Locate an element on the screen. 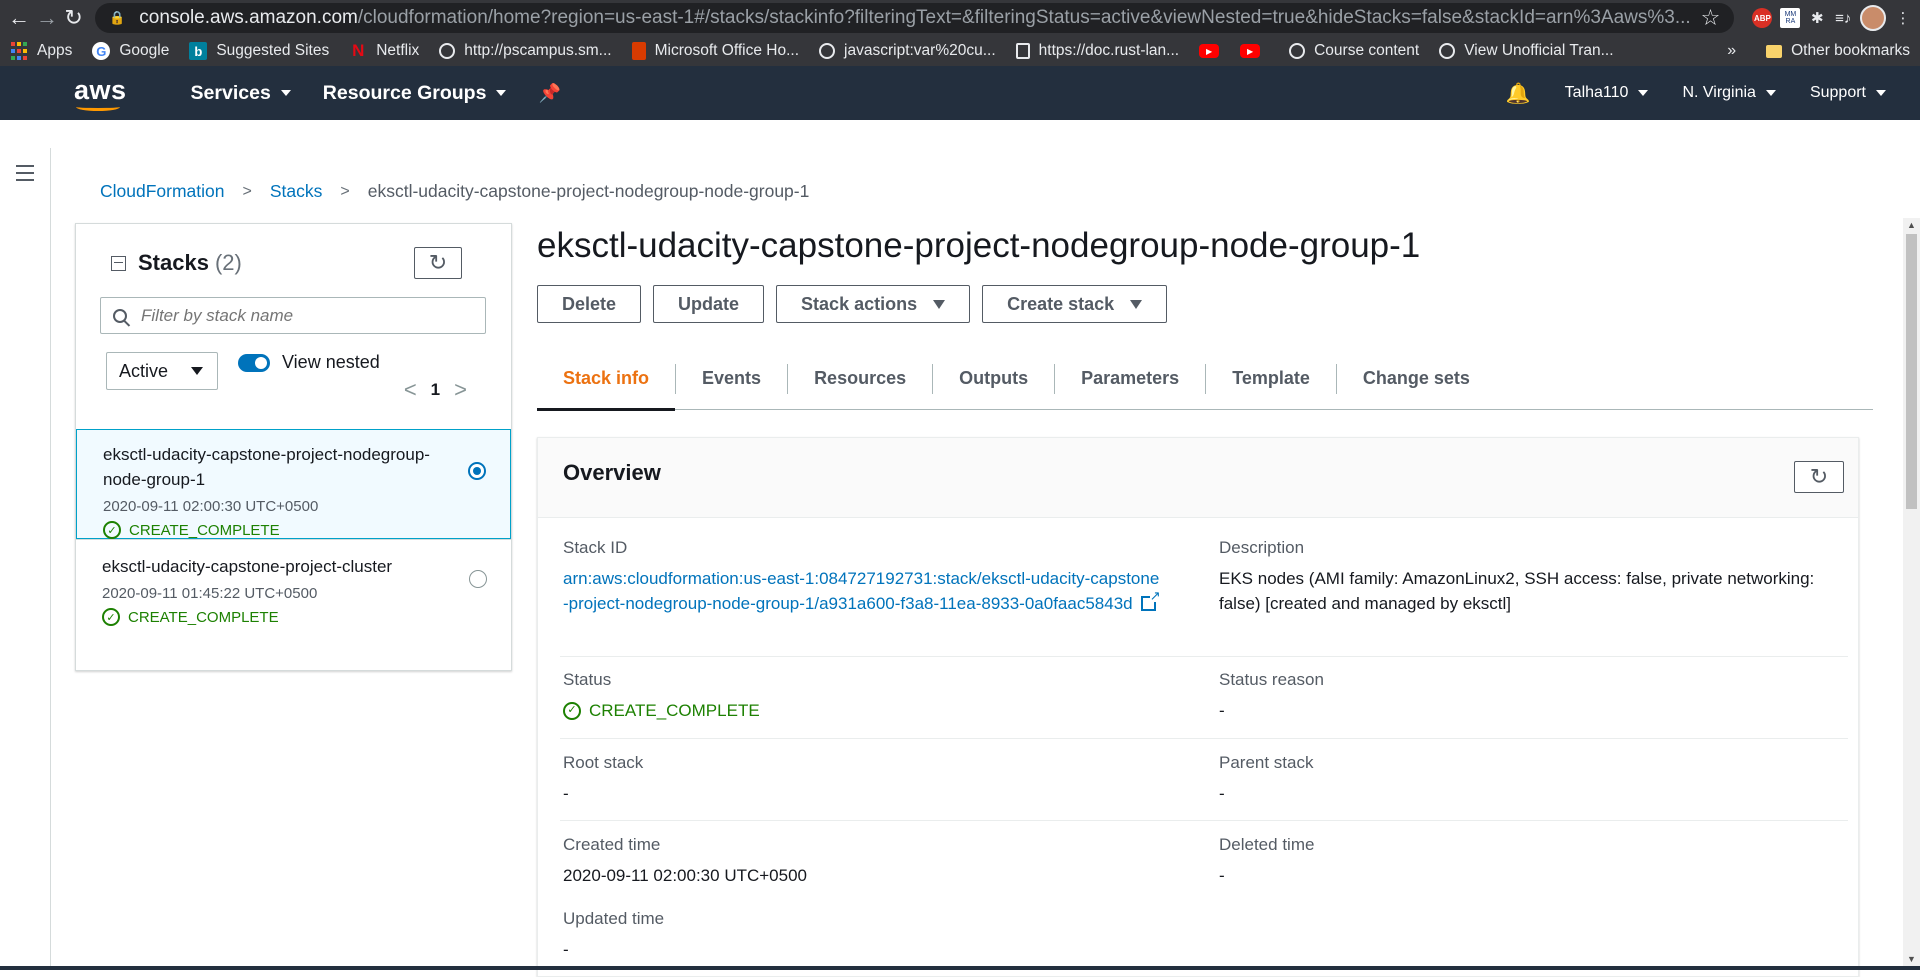 Image resolution: width=1920 pixels, height=977 pixels. scroll-up-icon: ▲ is located at coordinates (1911, 225).